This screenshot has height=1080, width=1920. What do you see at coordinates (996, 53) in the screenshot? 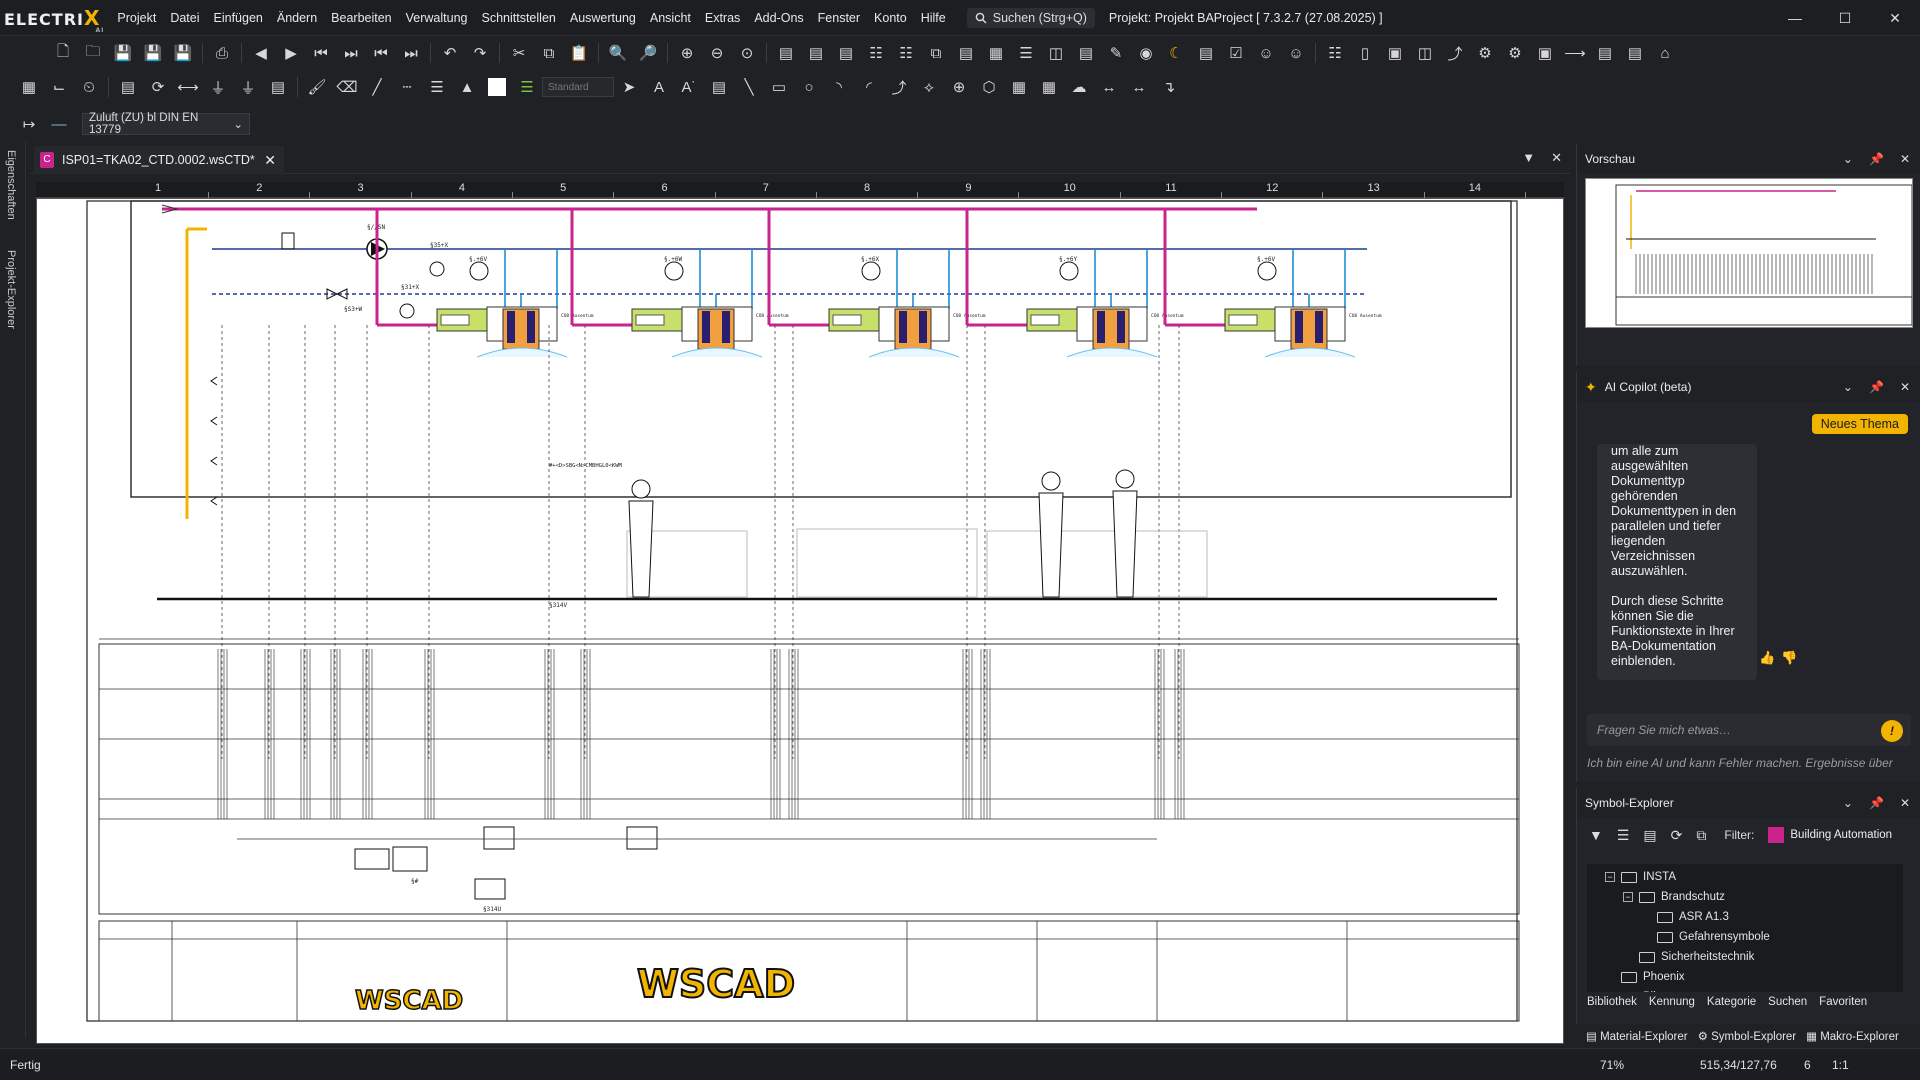
I see `grid-icon: ▦` at bounding box center [996, 53].